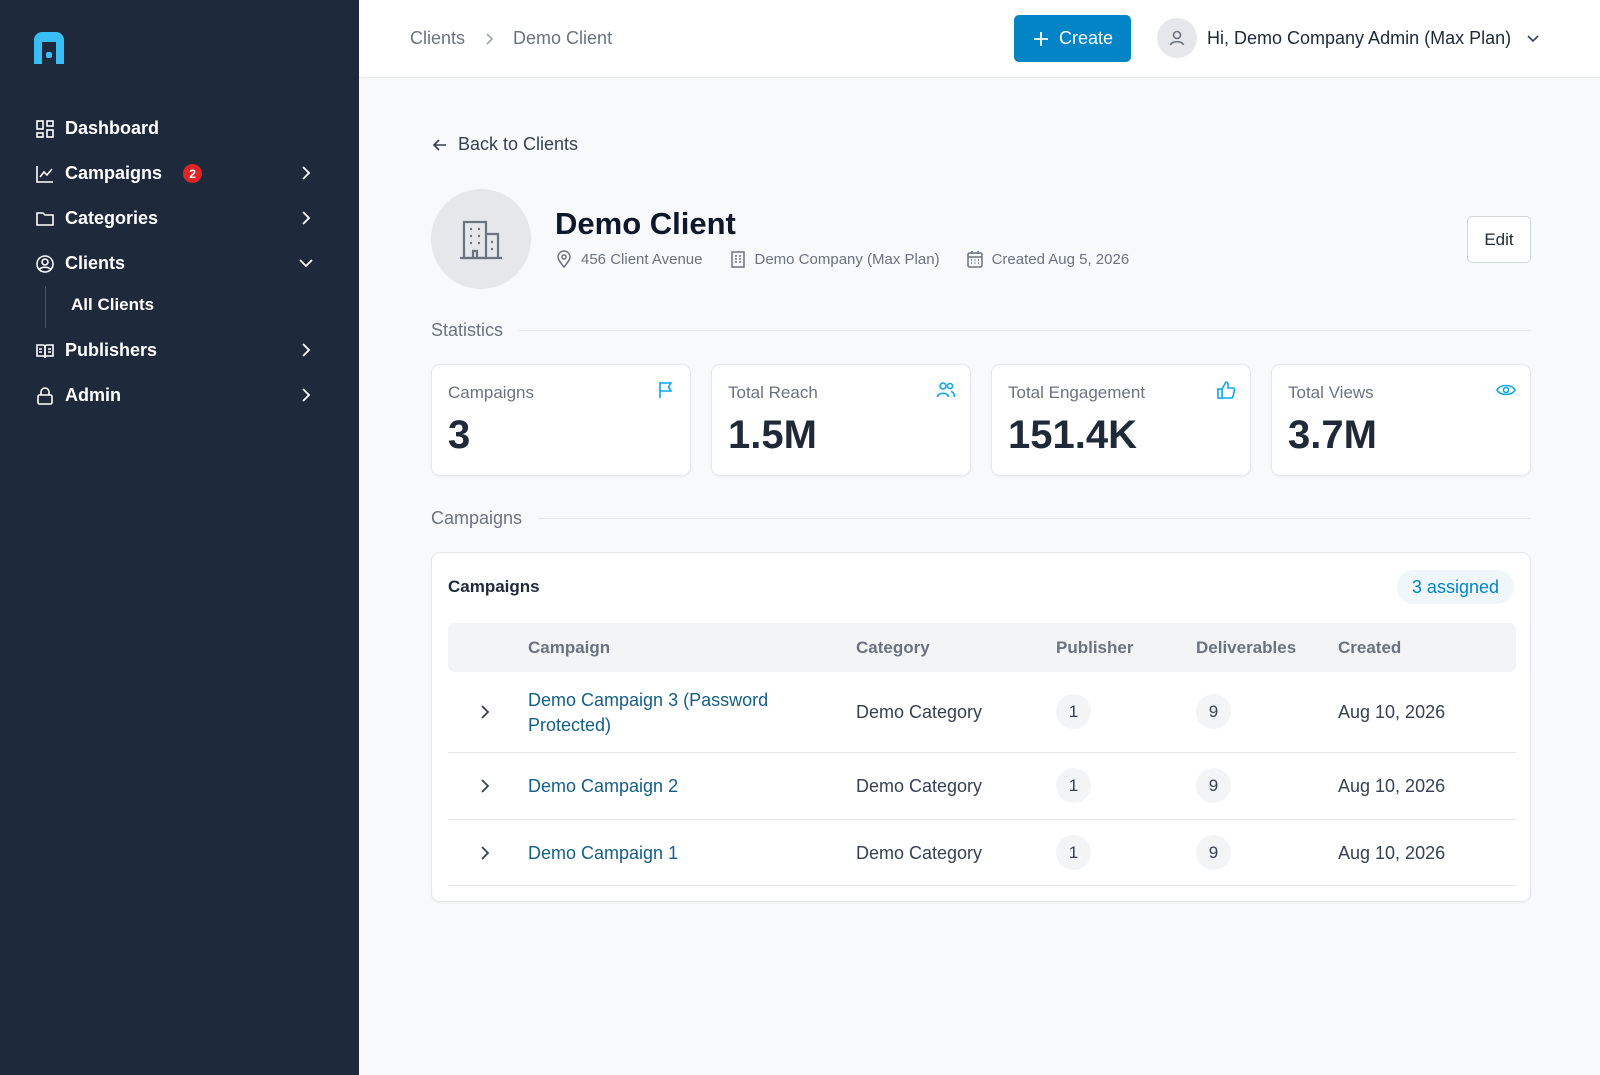  Describe the element at coordinates (1246, 648) in the screenshot. I see `column-header-deliverables: Deliverables` at that location.